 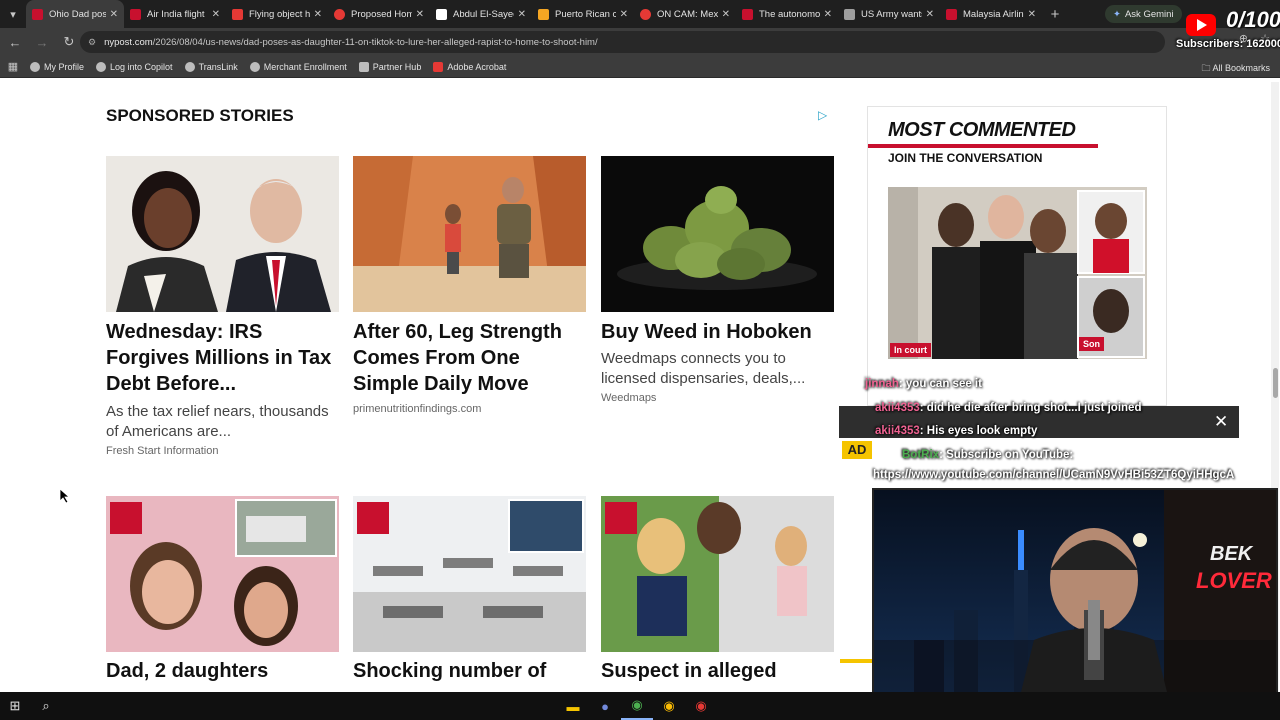 I want to click on tab-9: Malaysia Airlin ✕, so click(x=991, y=14).